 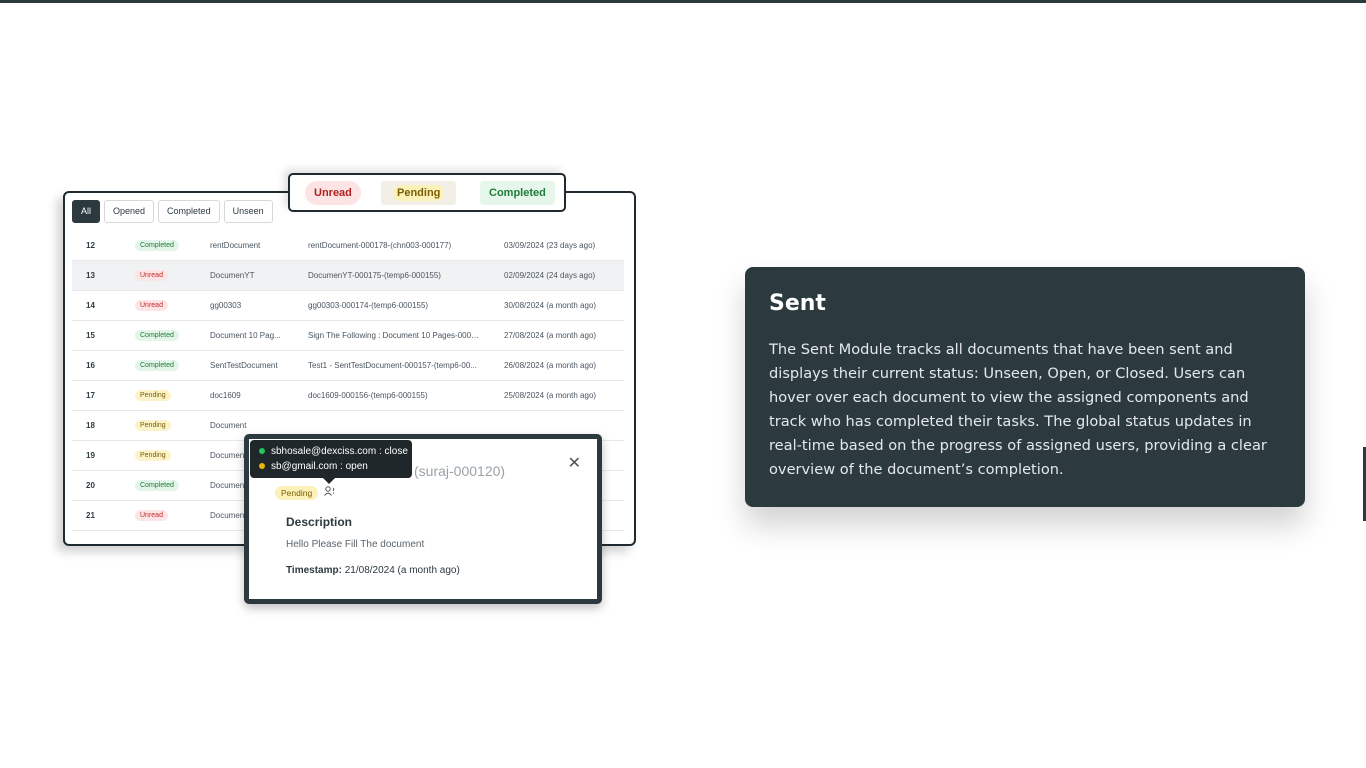 What do you see at coordinates (550, 275) in the screenshot?
I see `sent-date: 02/09/2024 (24 days ago)` at bounding box center [550, 275].